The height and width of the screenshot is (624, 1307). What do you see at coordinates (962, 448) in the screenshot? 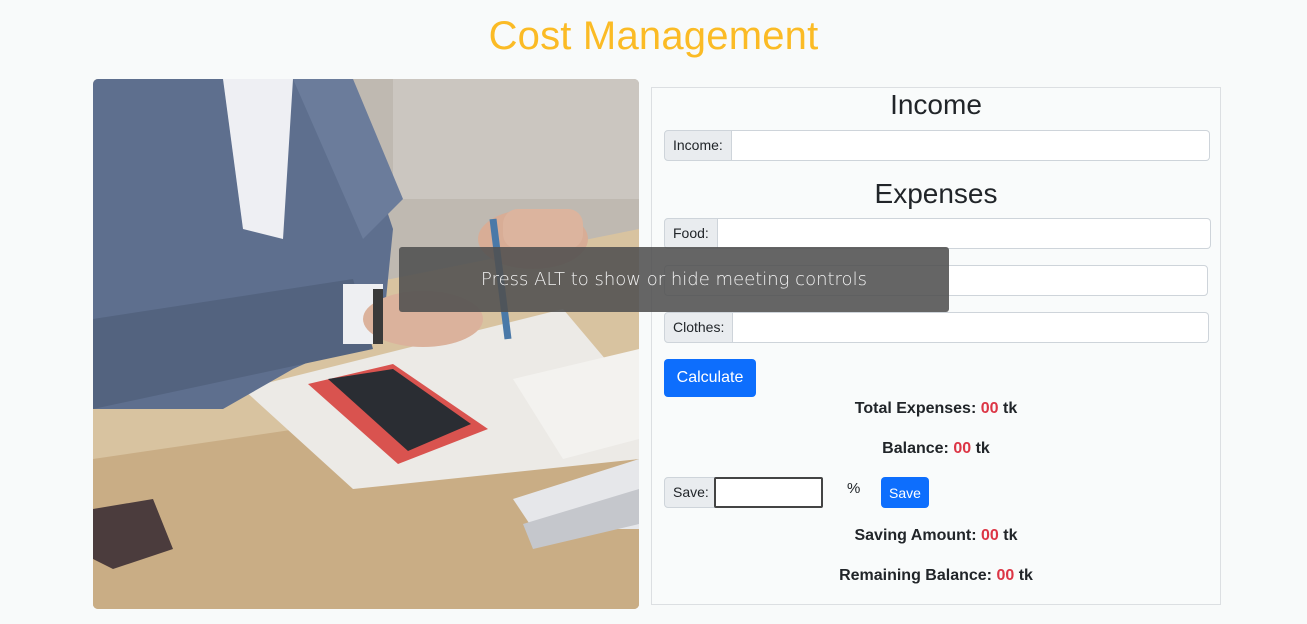
I see `balance-value: 00` at bounding box center [962, 448].